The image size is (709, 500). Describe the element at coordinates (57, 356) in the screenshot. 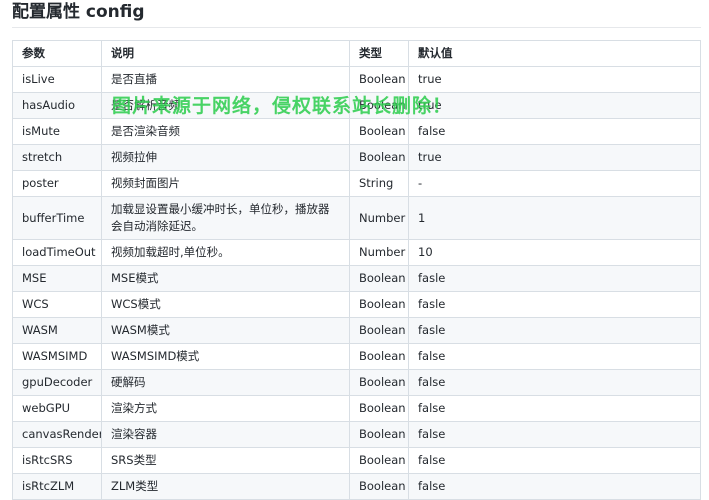

I see `cell-param: WASMSIMD` at that location.